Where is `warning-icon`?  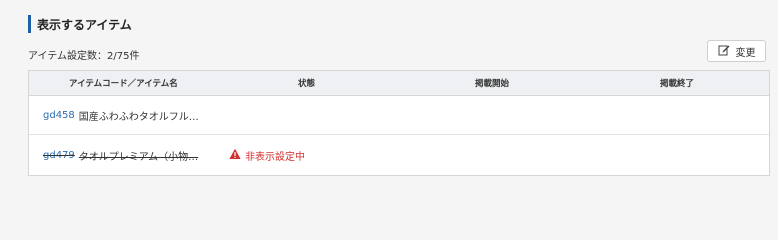
warning-icon is located at coordinates (235, 155).